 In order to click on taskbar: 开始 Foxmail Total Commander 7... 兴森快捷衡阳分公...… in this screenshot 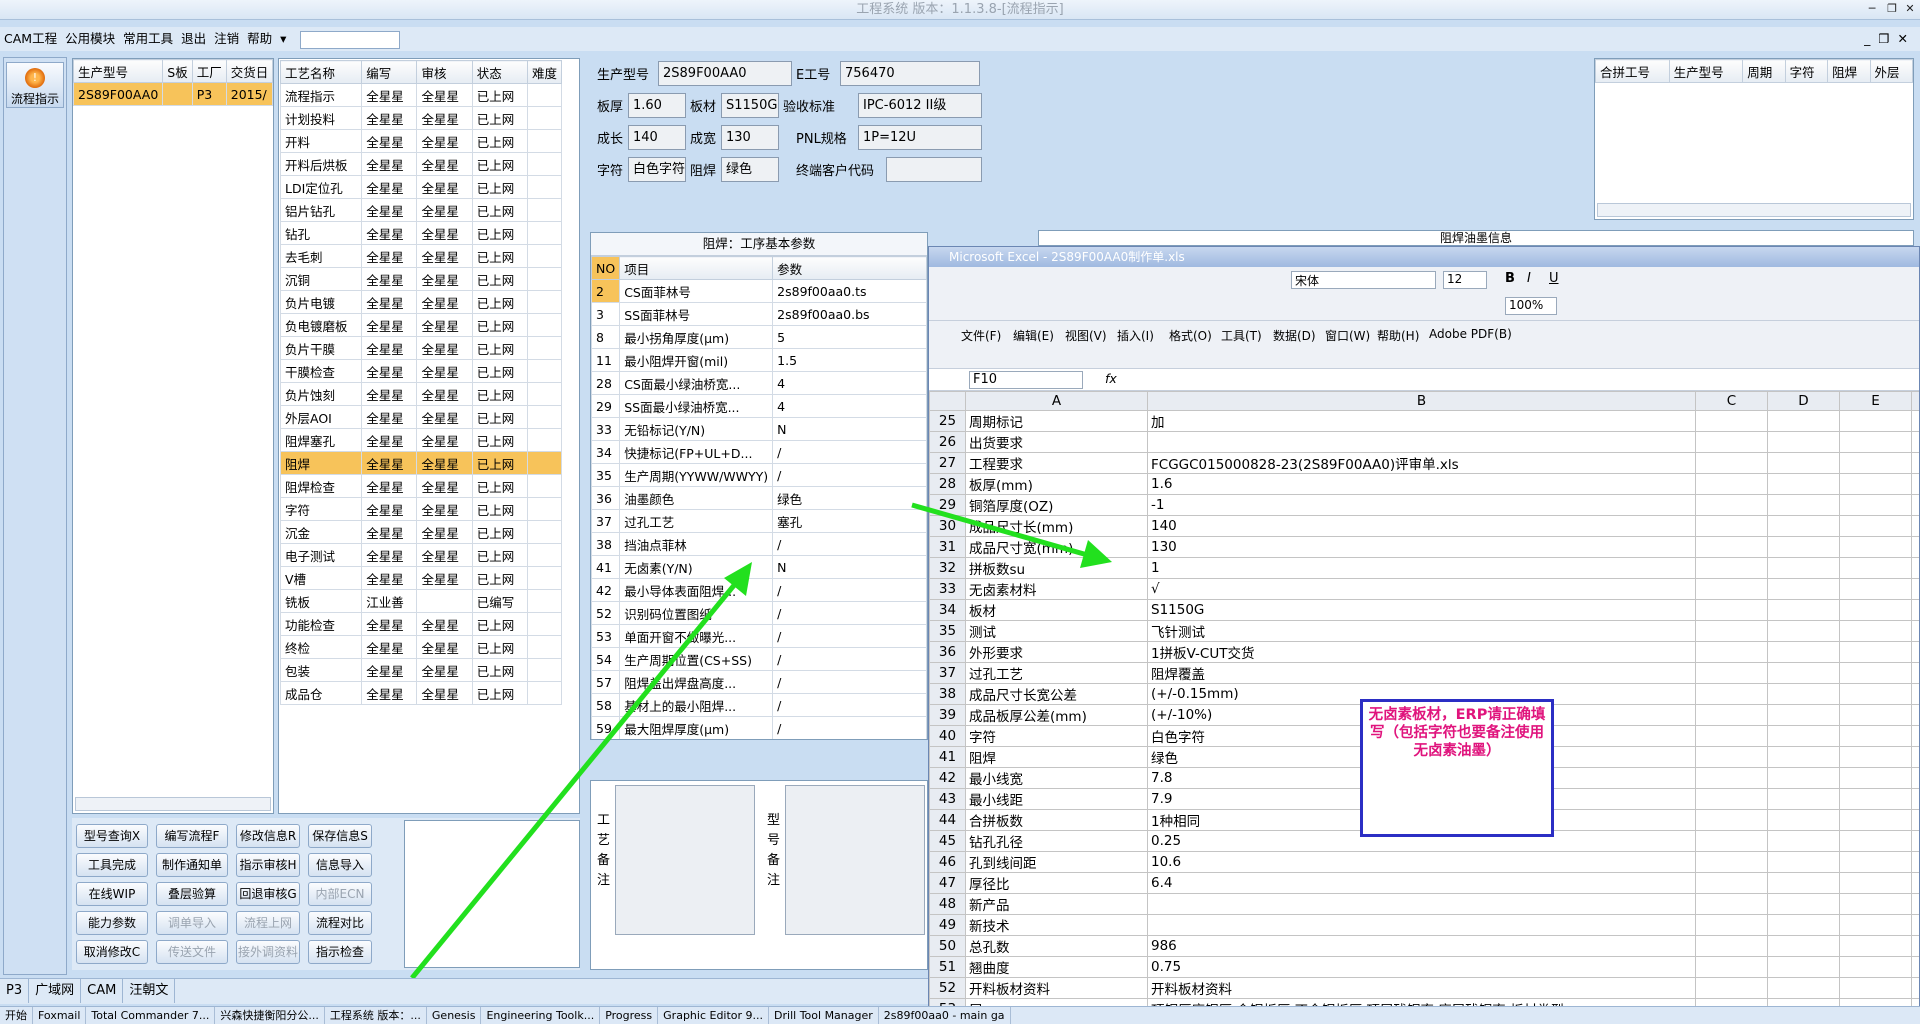, I will do `click(960, 1015)`.